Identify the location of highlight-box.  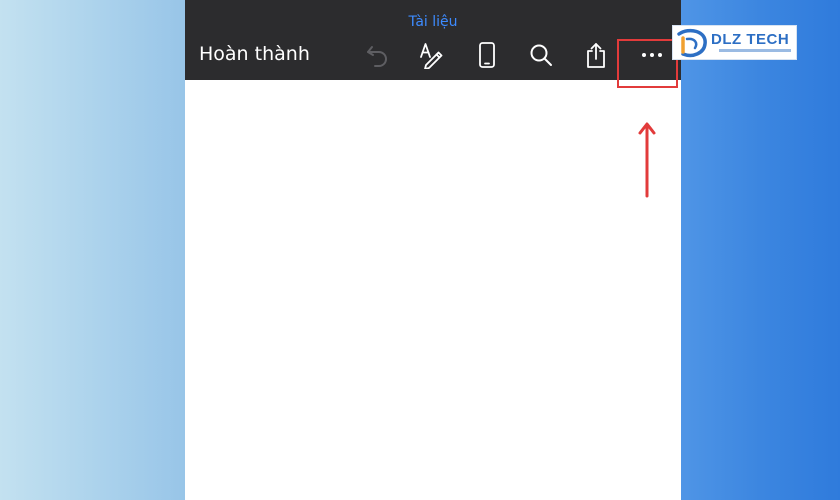
(647, 63).